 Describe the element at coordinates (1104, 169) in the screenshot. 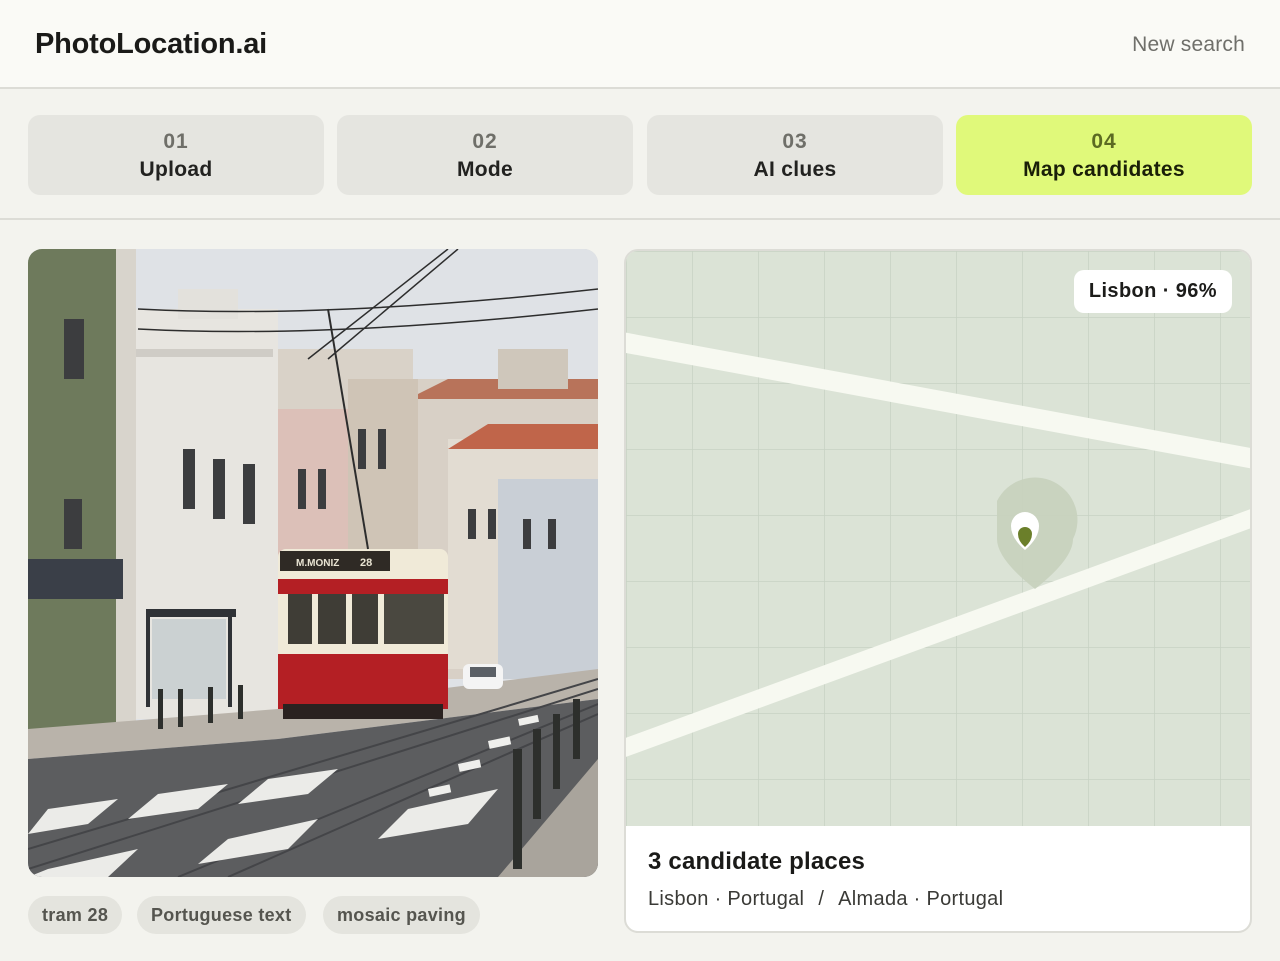

I see `step-label: Map candidates` at that location.